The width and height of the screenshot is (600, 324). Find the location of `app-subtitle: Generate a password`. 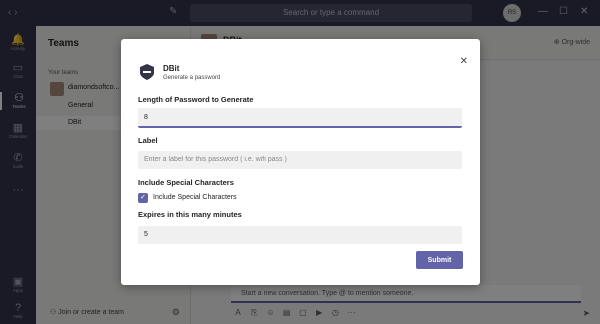

app-subtitle: Generate a password is located at coordinates (192, 78).